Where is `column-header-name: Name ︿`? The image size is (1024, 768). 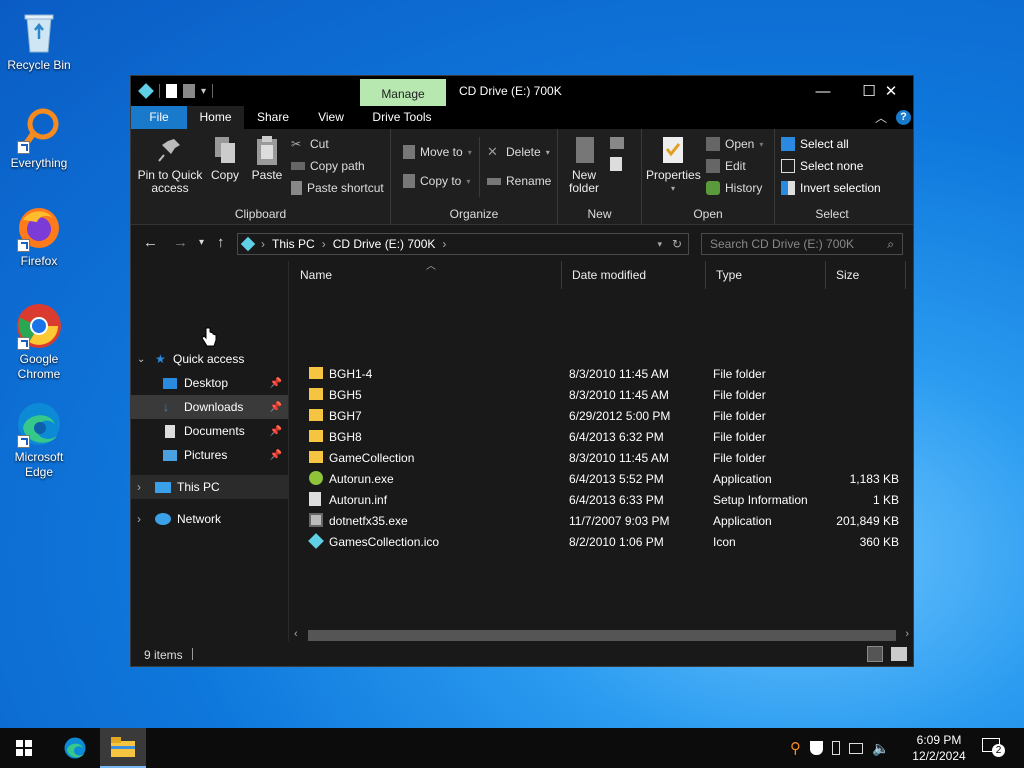 column-header-name: Name ︿ is located at coordinates (426, 275).